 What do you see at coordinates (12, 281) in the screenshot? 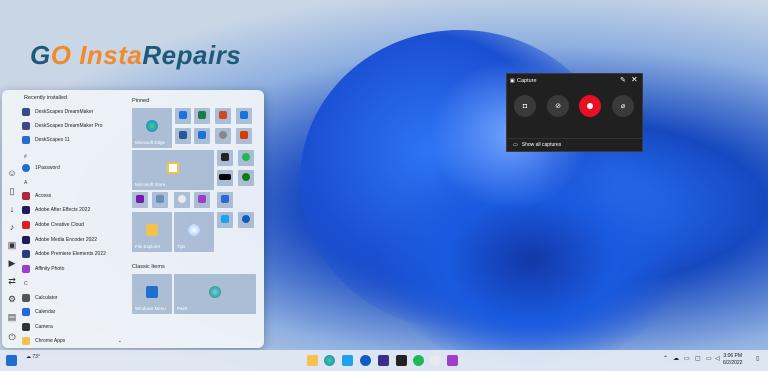
I see `network-icon: ⇄` at bounding box center [12, 281].